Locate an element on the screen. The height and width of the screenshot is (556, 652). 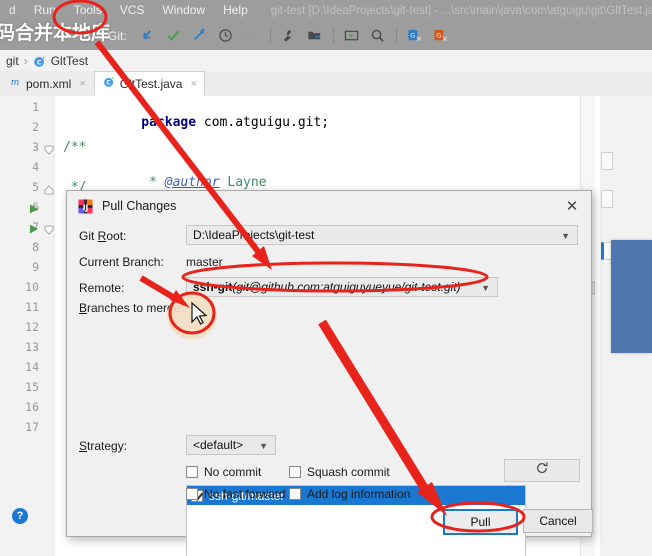
no-commit-checkbox-row: No commit is located at coordinates (223, 472).